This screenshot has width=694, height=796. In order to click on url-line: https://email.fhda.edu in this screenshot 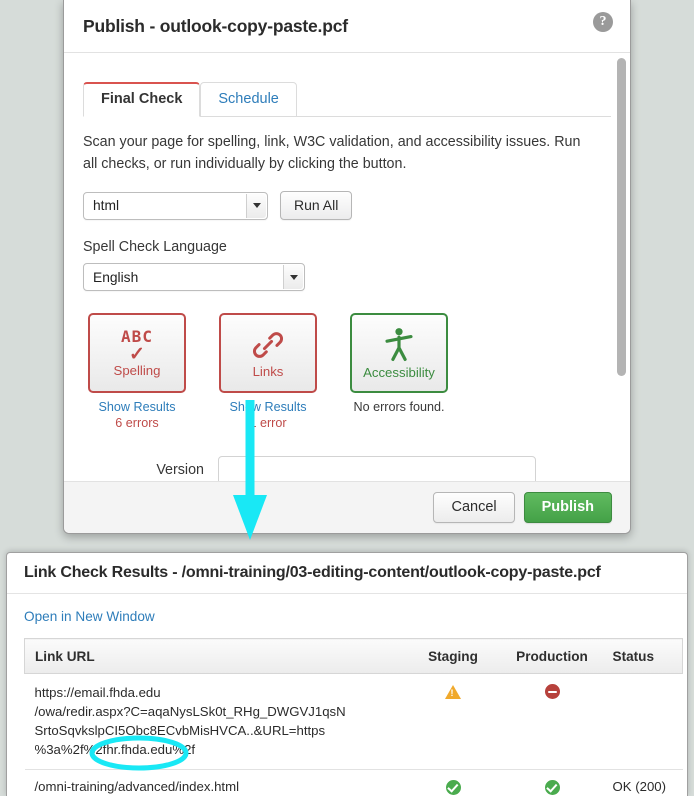, I will do `click(97, 692)`.